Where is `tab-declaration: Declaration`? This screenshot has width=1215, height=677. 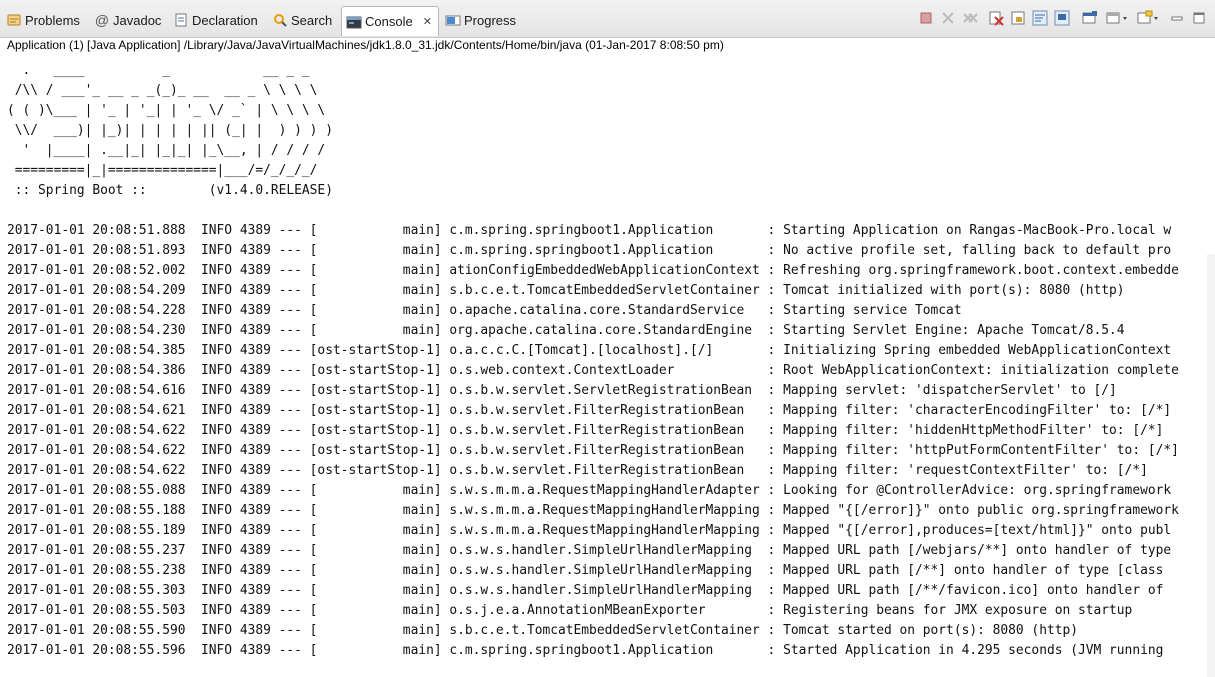
tab-declaration: Declaration is located at coordinates (215, 20).